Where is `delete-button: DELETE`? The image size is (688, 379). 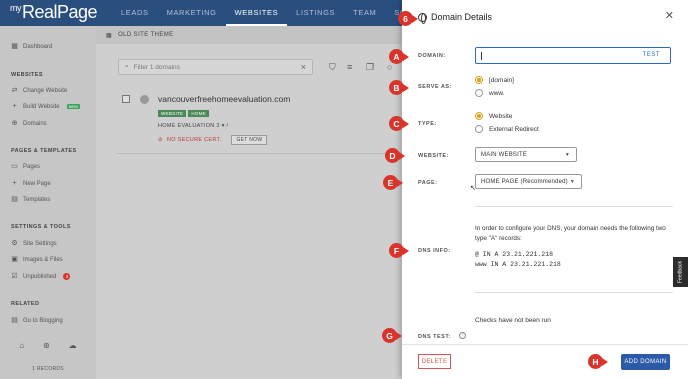
delete-button: DELETE is located at coordinates (434, 361).